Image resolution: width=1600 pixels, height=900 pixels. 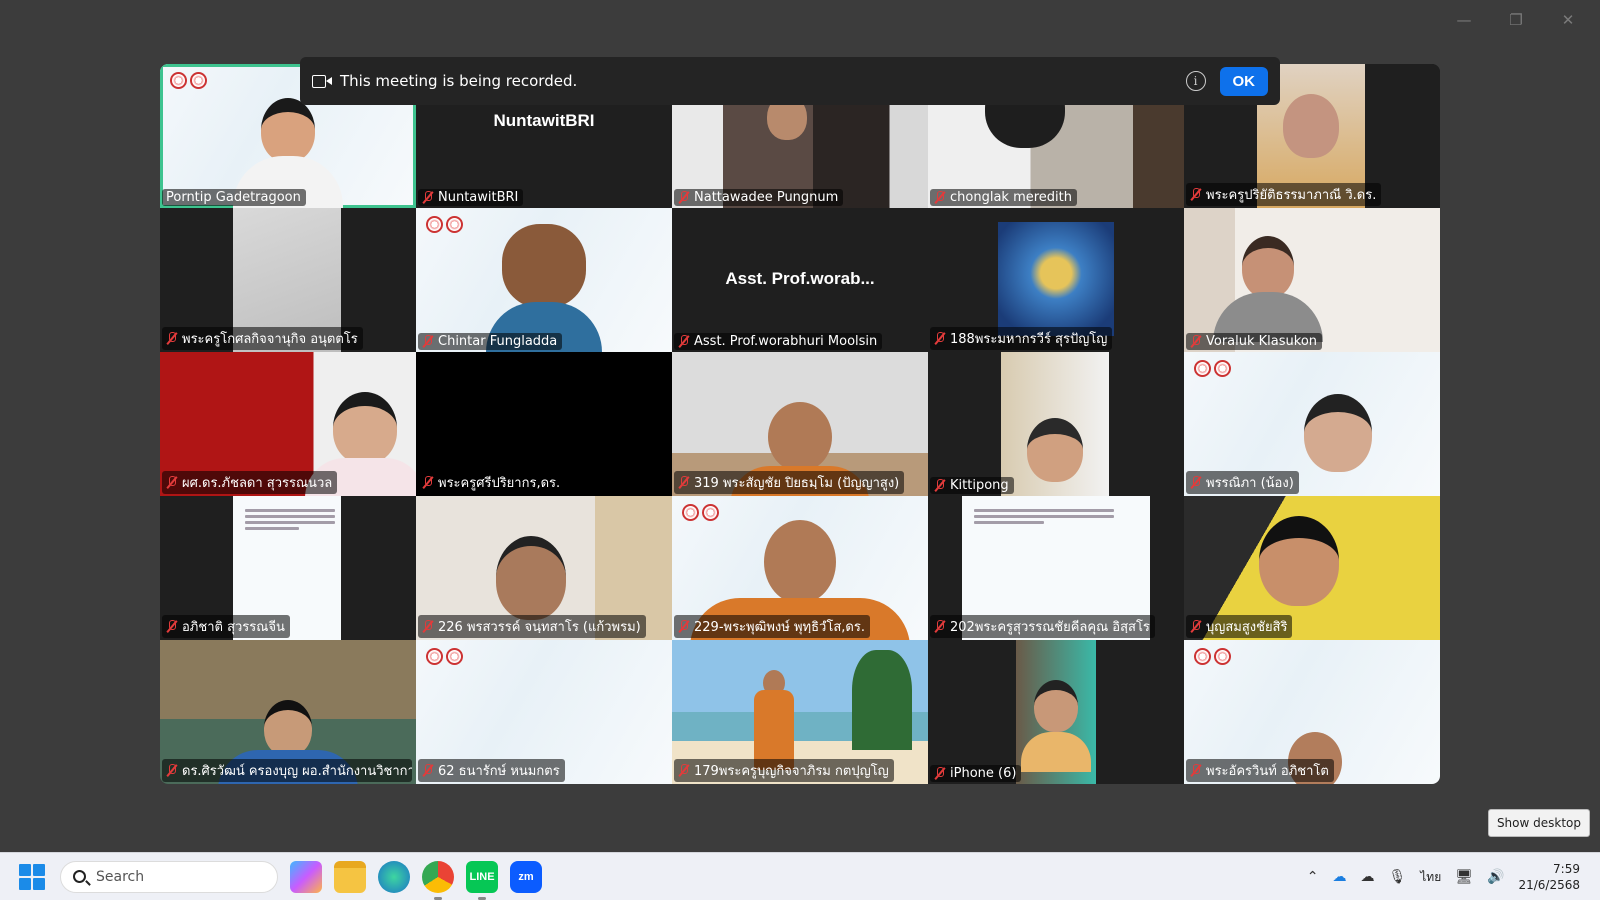 What do you see at coordinates (1312, 712) in the screenshot?
I see `participant-tile: พระอัครวินท์ อภิชาโต` at bounding box center [1312, 712].